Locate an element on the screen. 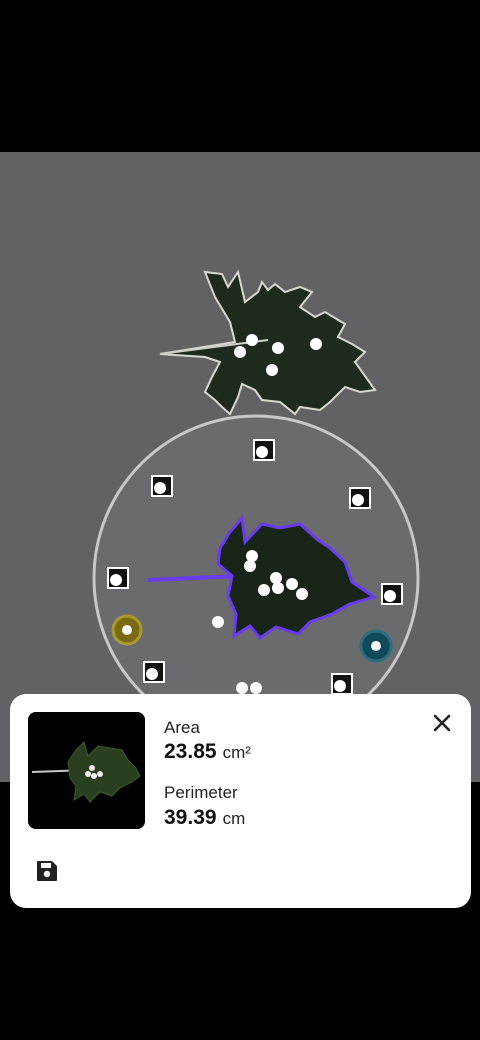  save-button is located at coordinates (47, 871).